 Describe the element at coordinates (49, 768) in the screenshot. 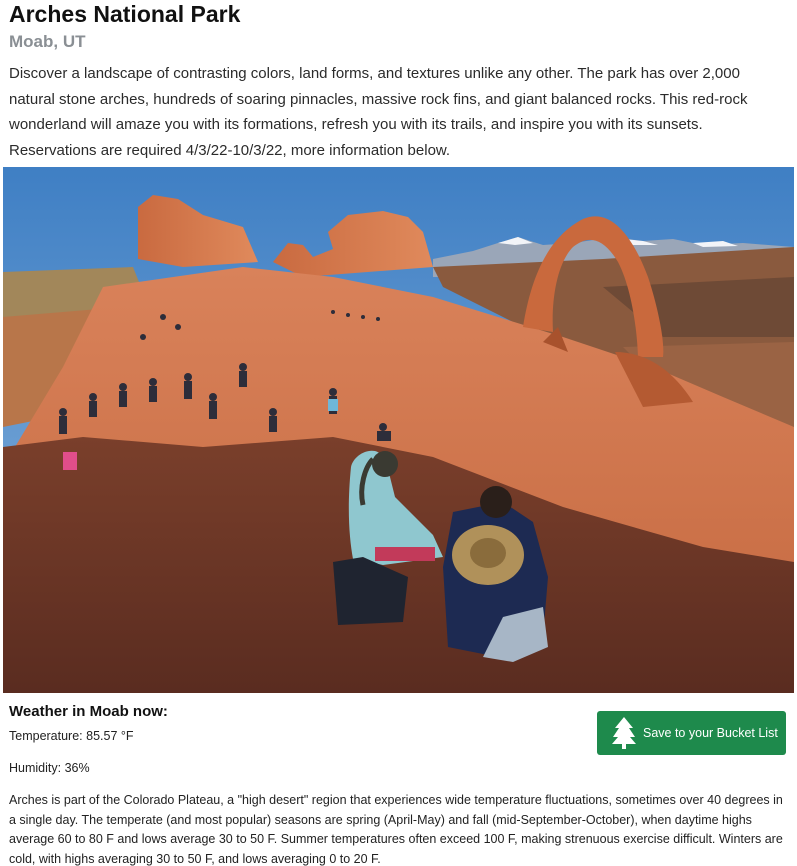

I see `humidity-reading: Humidity: 36%` at that location.